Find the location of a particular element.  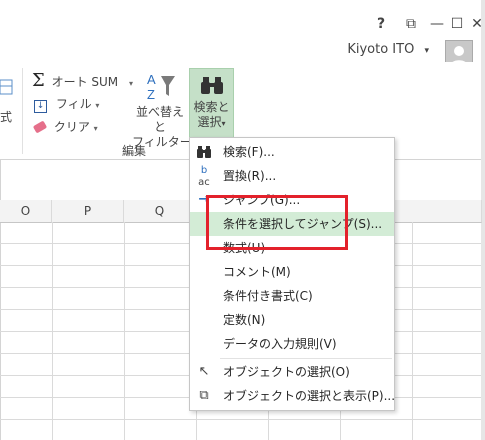

autosum-label: オート SUM is located at coordinates (85, 82).